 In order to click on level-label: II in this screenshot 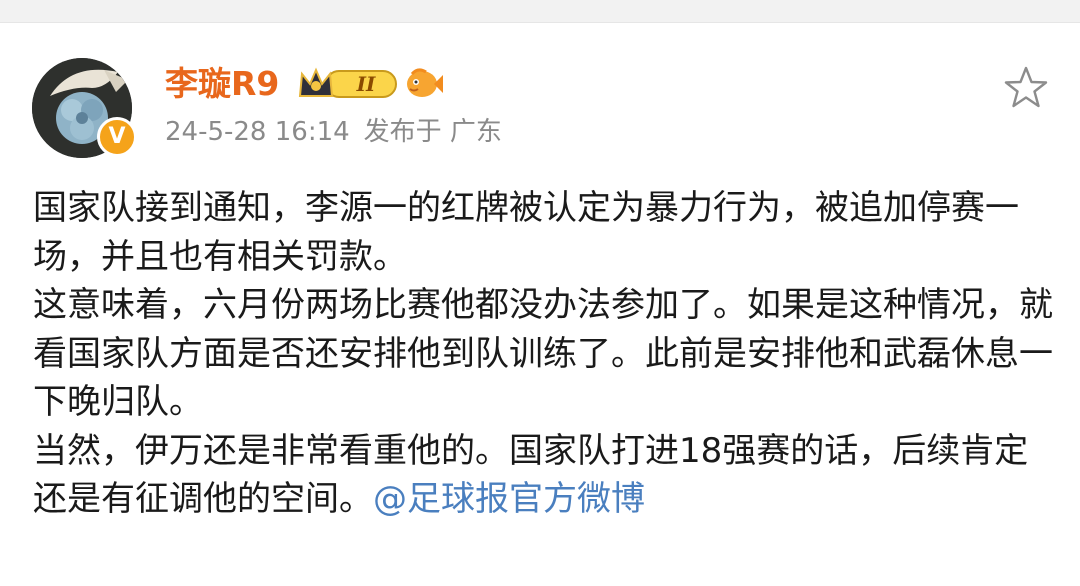, I will do `click(366, 84)`.